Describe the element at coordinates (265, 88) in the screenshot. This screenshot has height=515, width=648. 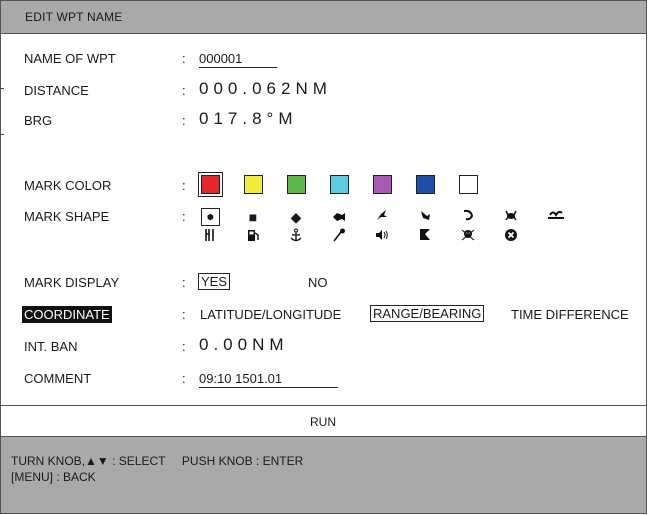
I see `distance-value: 000.062NM` at that location.